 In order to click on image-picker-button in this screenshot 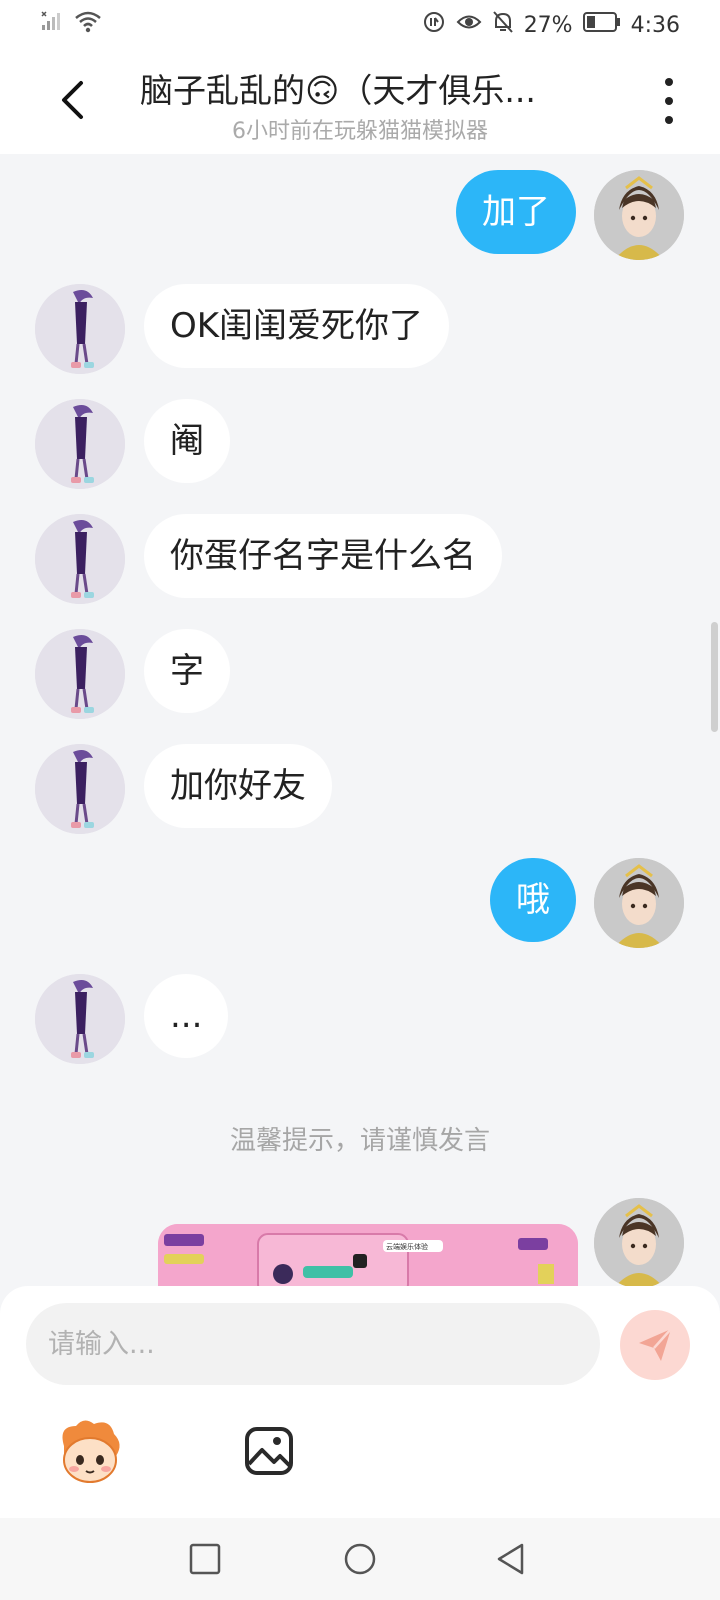, I will do `click(269, 1451)`.